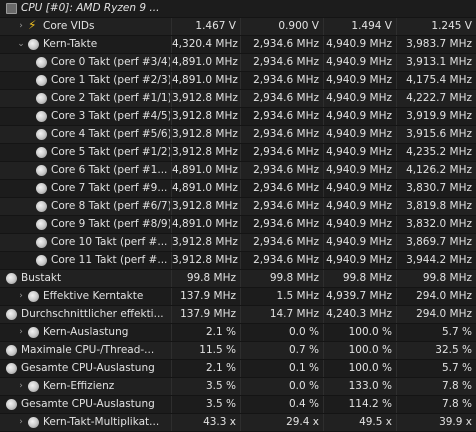 This screenshot has width=476, height=432. Describe the element at coordinates (79, 386) in the screenshot. I see `sensor-label: Kern-Effizienz` at that location.